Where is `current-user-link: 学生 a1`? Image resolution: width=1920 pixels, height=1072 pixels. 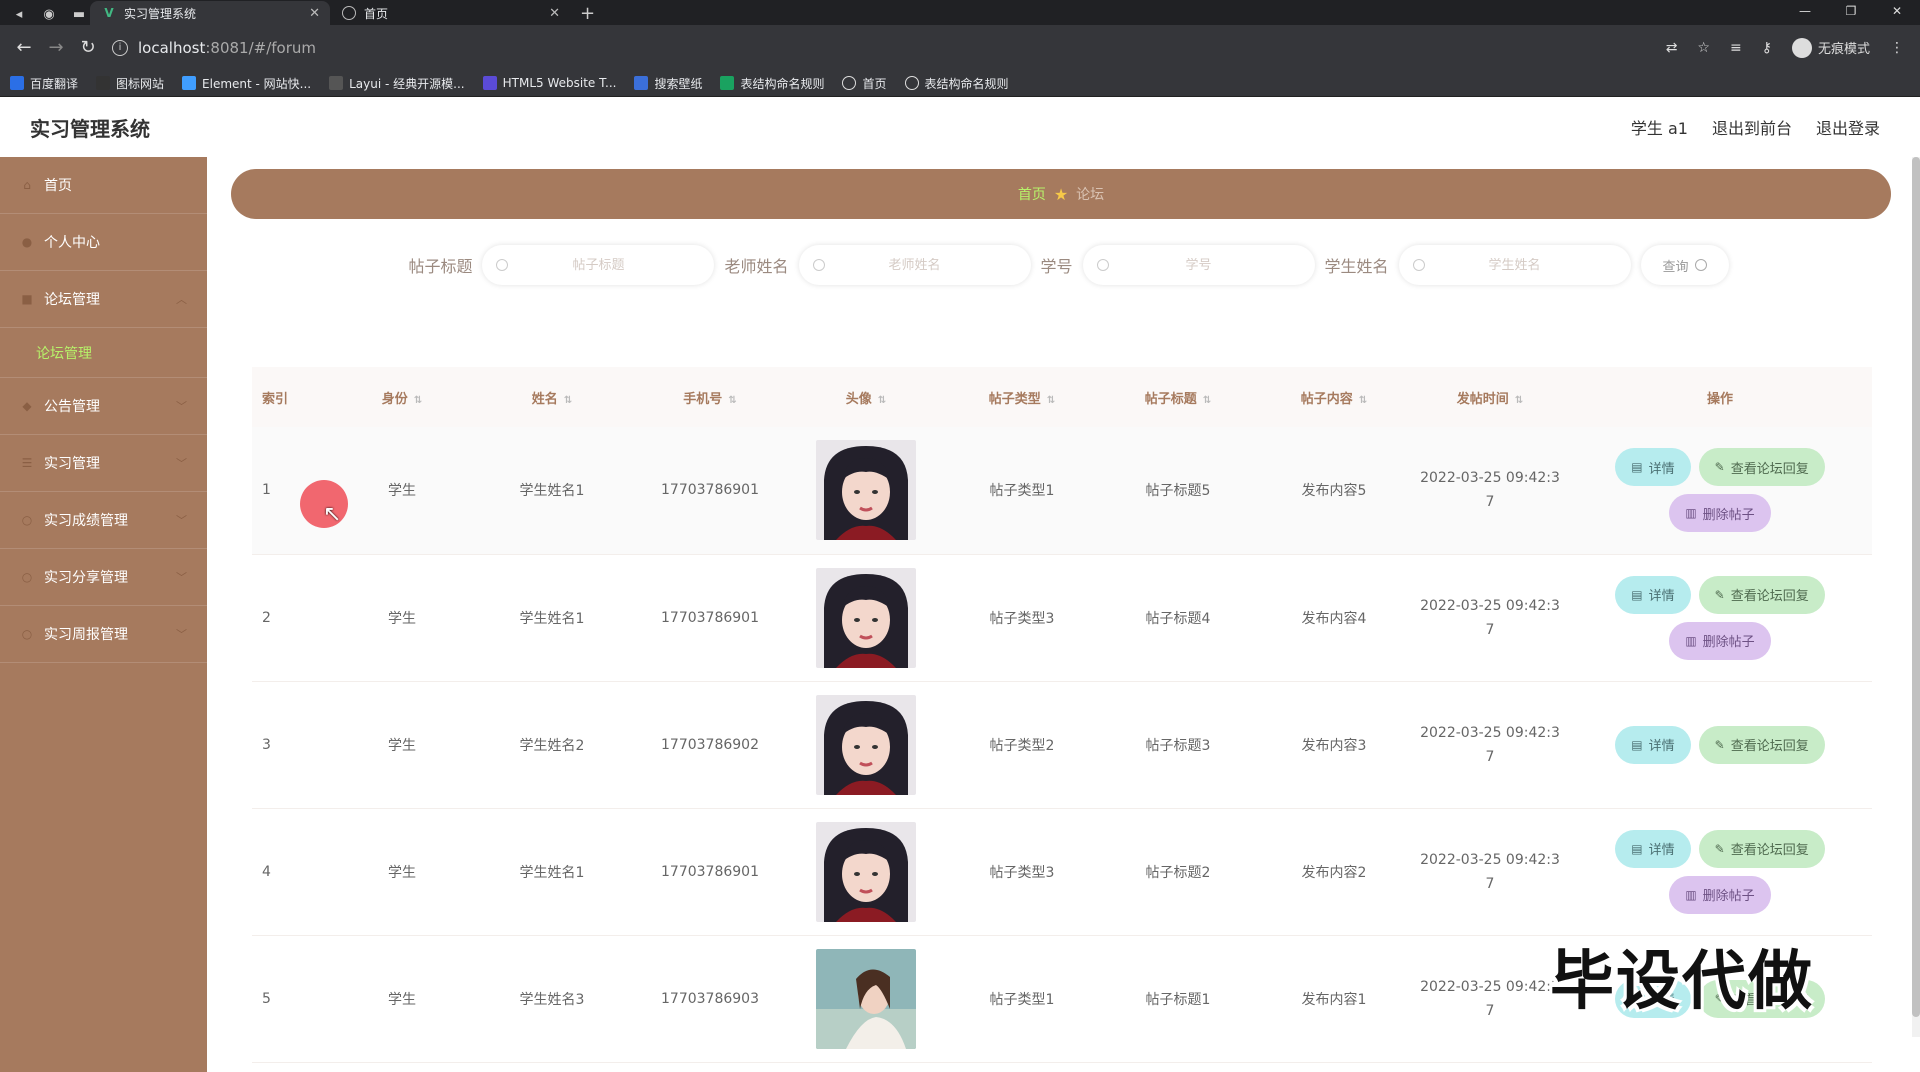 current-user-link: 学生 a1 is located at coordinates (1659, 127).